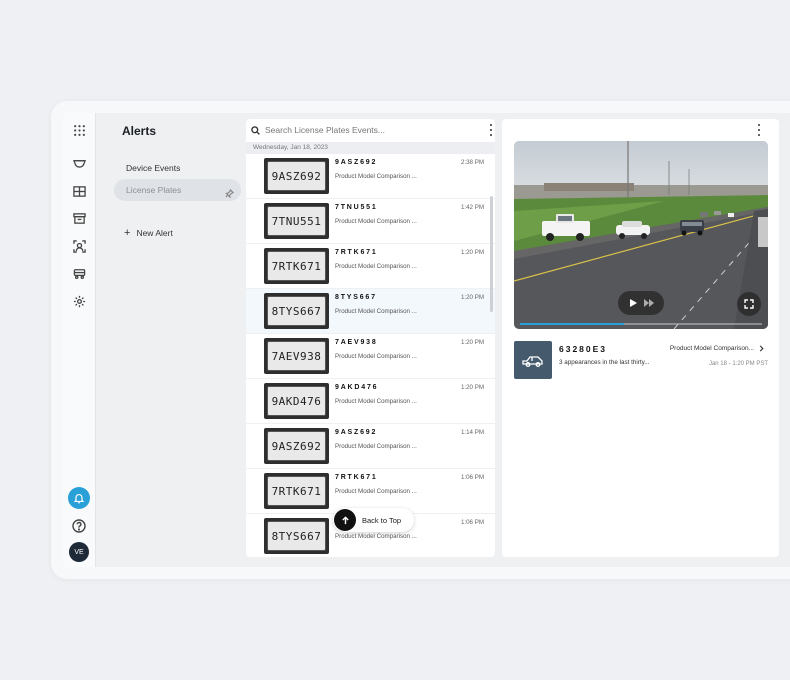 The height and width of the screenshot is (680, 790). Describe the element at coordinates (79, 301) in the screenshot. I see `settings-icon` at that location.